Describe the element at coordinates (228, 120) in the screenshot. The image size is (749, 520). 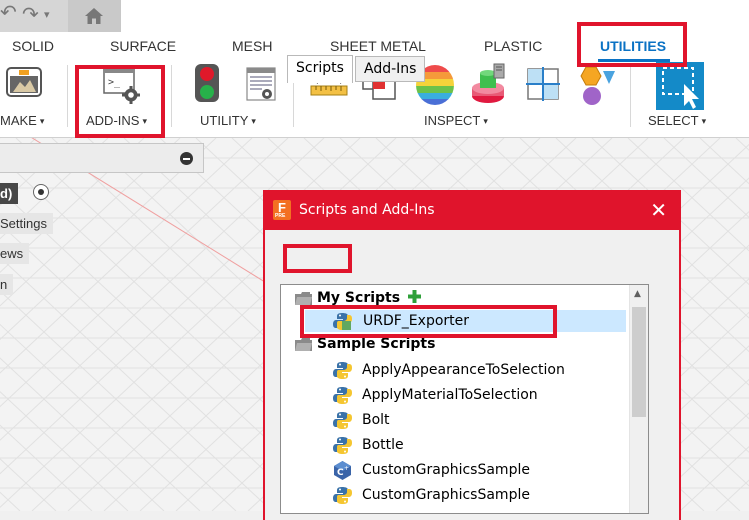
I see `utility-group-label: UTILITY ▾` at that location.